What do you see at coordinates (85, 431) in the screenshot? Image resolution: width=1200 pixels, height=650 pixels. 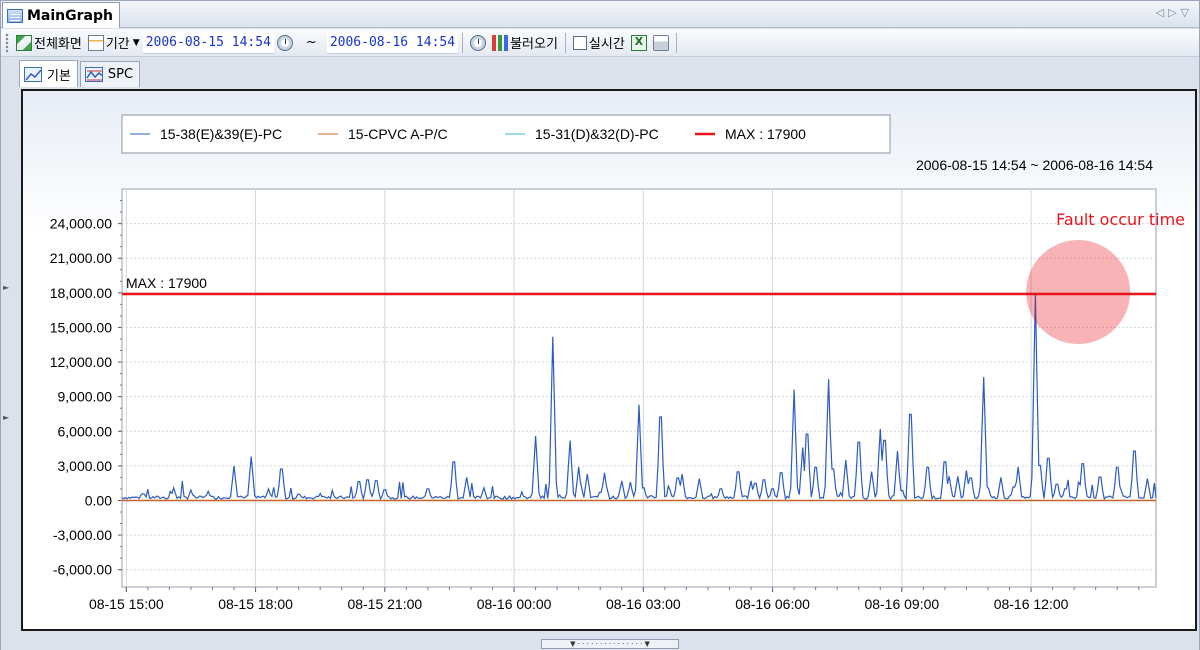 I see `y-tick-label: 6,000.00` at bounding box center [85, 431].